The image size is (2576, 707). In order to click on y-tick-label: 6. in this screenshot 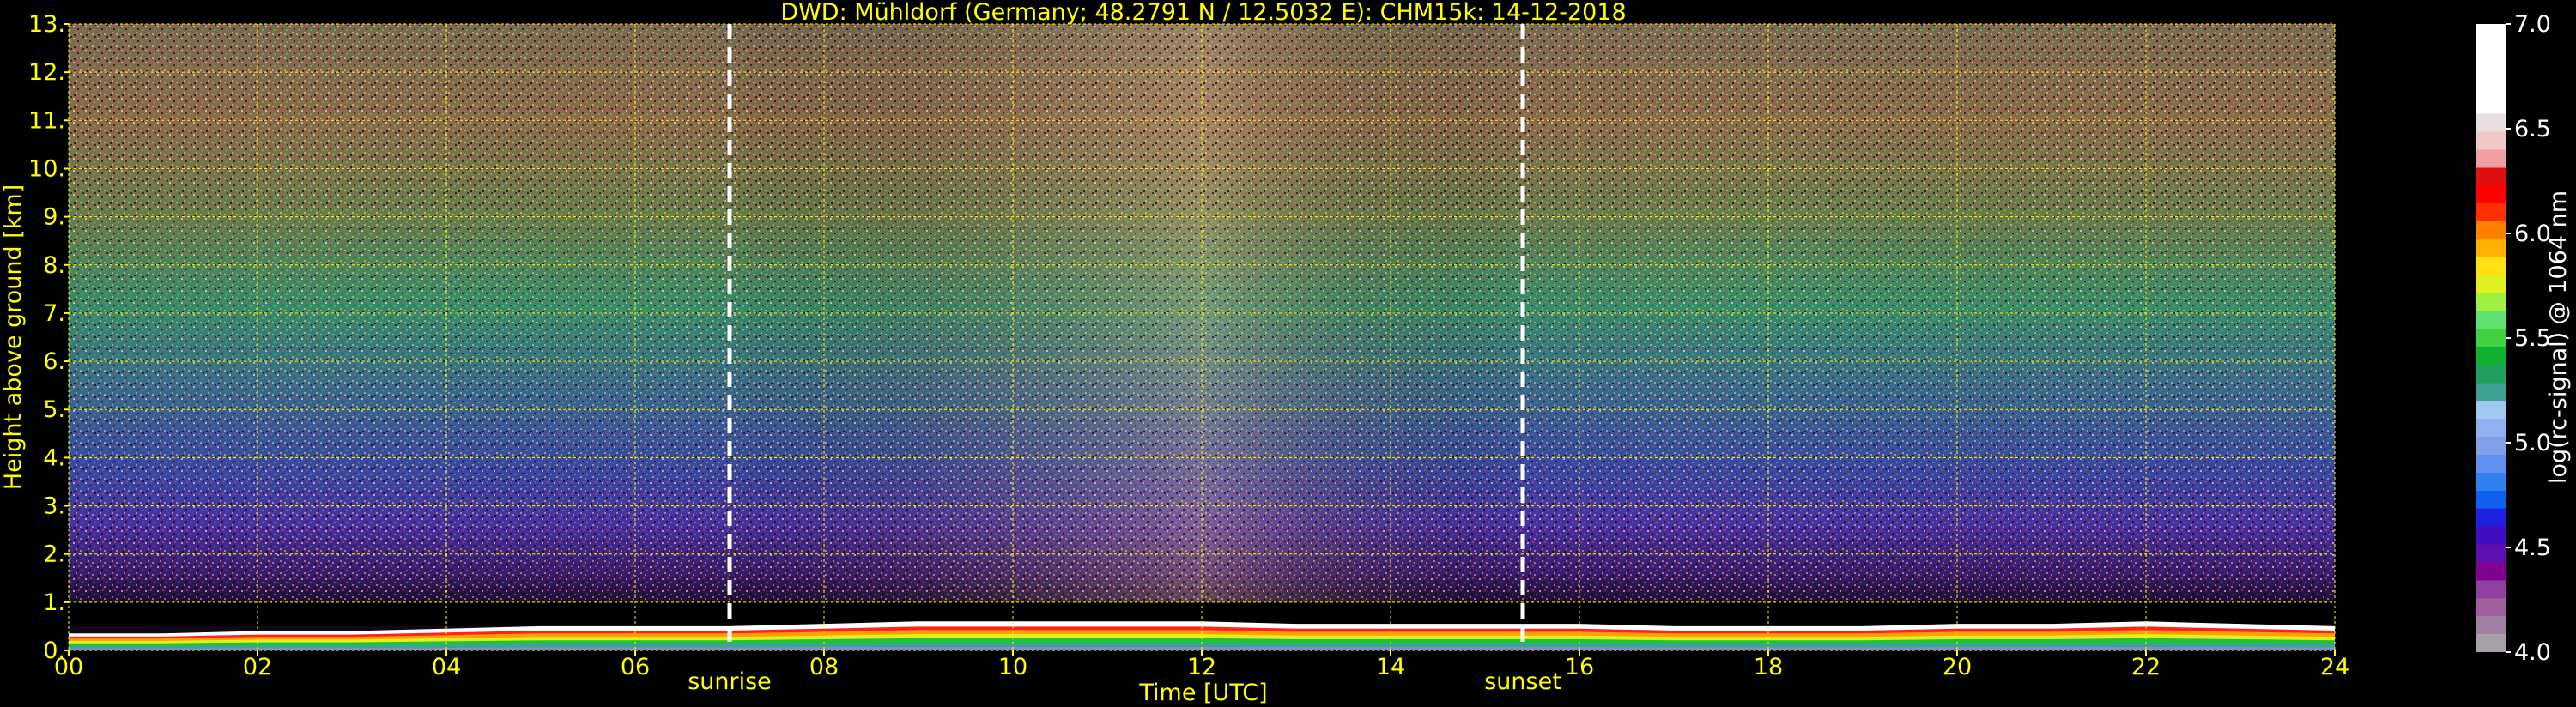, I will do `click(54, 361)`.